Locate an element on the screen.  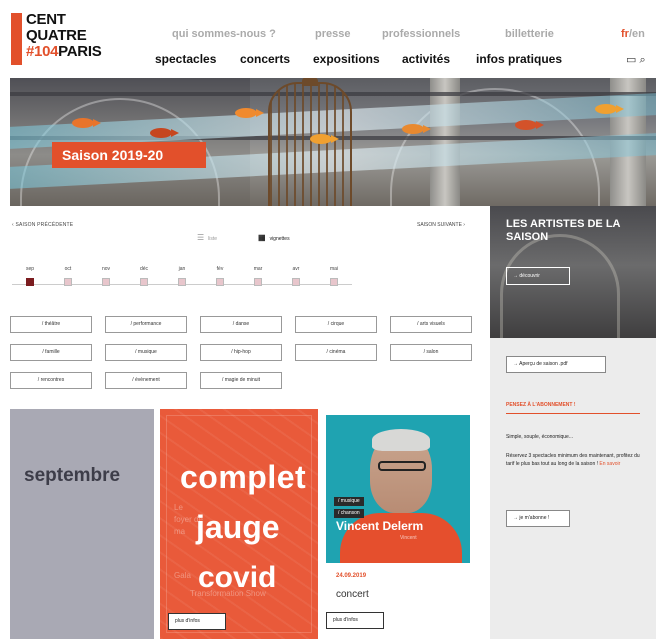
previous-season-link: ‹ SAISON PRÉCÉDENTE is located at coordinates (42, 225).